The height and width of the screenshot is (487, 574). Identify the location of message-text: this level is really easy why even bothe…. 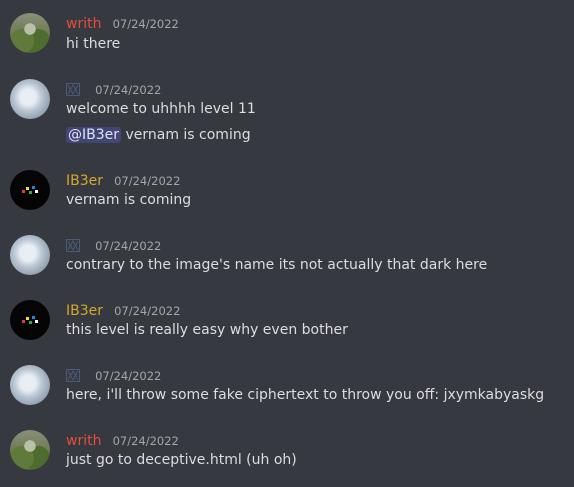
(207, 330).